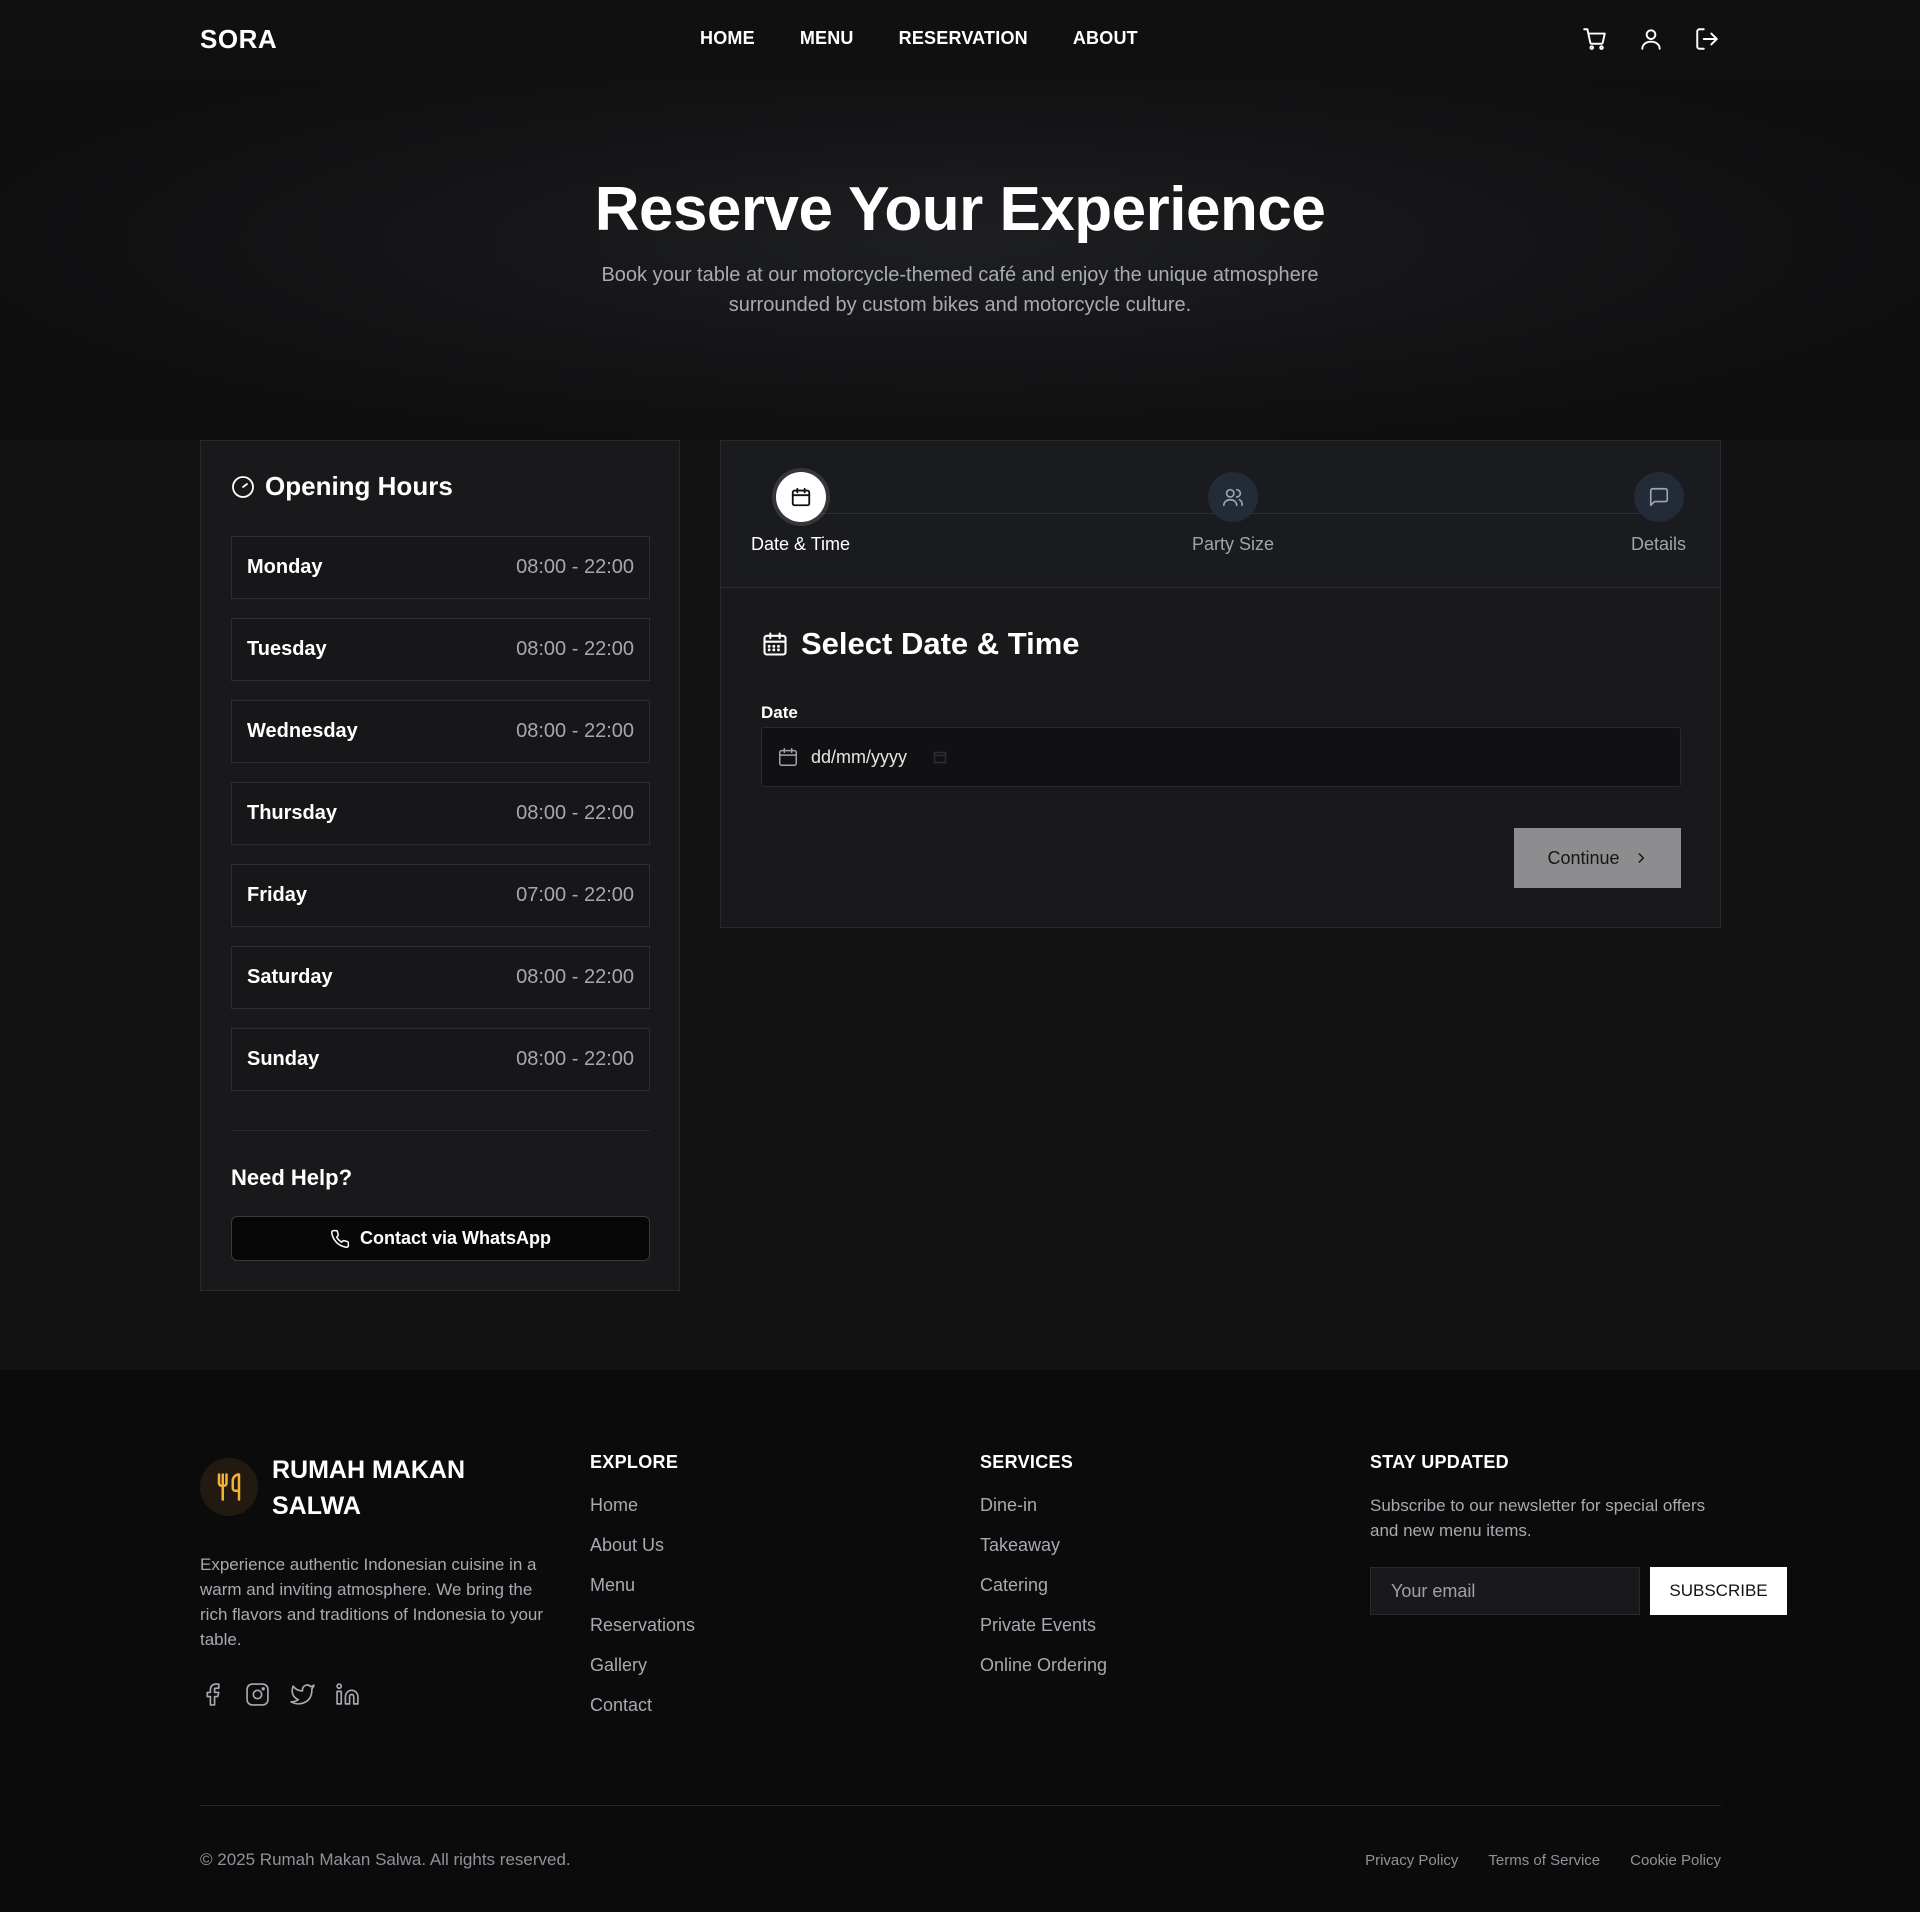 This screenshot has width=1920, height=1912. What do you see at coordinates (1718, 1591) in the screenshot?
I see `subscribe-button: SUBSCRIBE` at bounding box center [1718, 1591].